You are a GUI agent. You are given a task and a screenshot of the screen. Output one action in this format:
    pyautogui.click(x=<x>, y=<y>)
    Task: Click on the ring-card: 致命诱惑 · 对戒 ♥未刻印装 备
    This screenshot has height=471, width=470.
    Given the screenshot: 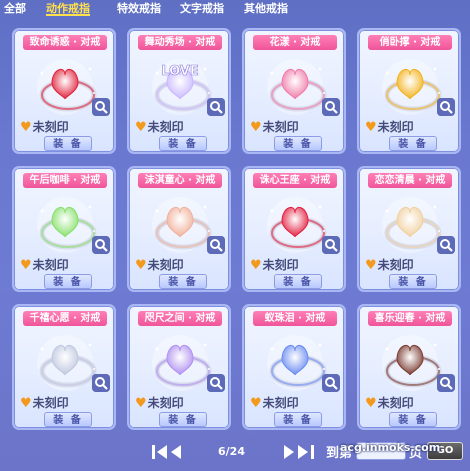 What is the action you would take?
    pyautogui.click(x=64, y=91)
    